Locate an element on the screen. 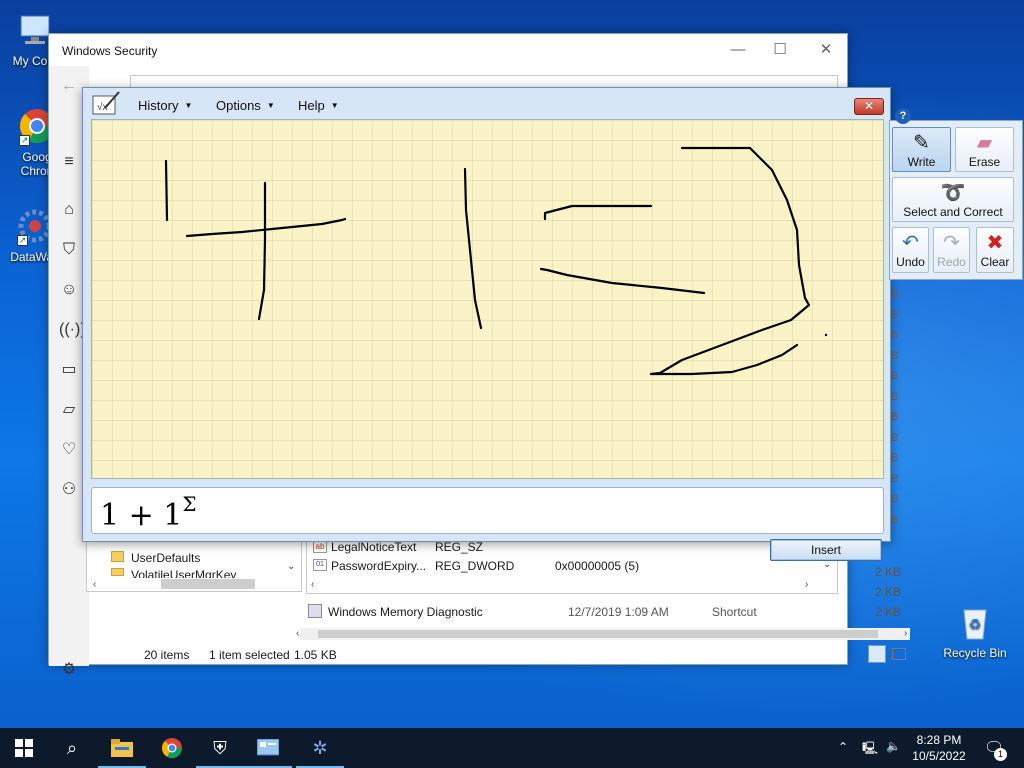 The height and width of the screenshot is (768, 1024). start-button is located at coordinates (24, 748).